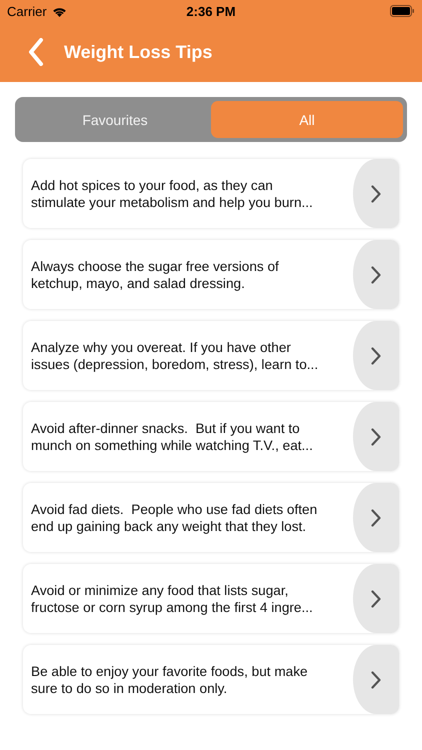  What do you see at coordinates (27, 11) in the screenshot?
I see `carrier-label: Carrier` at bounding box center [27, 11].